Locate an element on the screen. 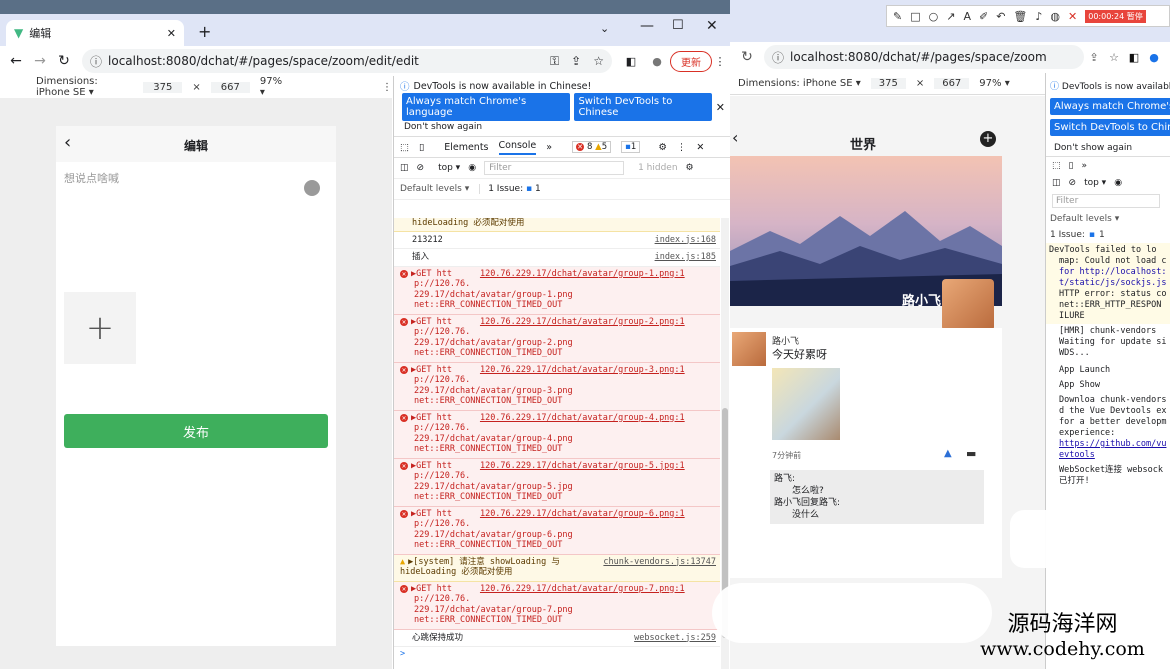 The height and width of the screenshot is (669, 1170). console-settings-icon: ⚙ is located at coordinates (690, 168).